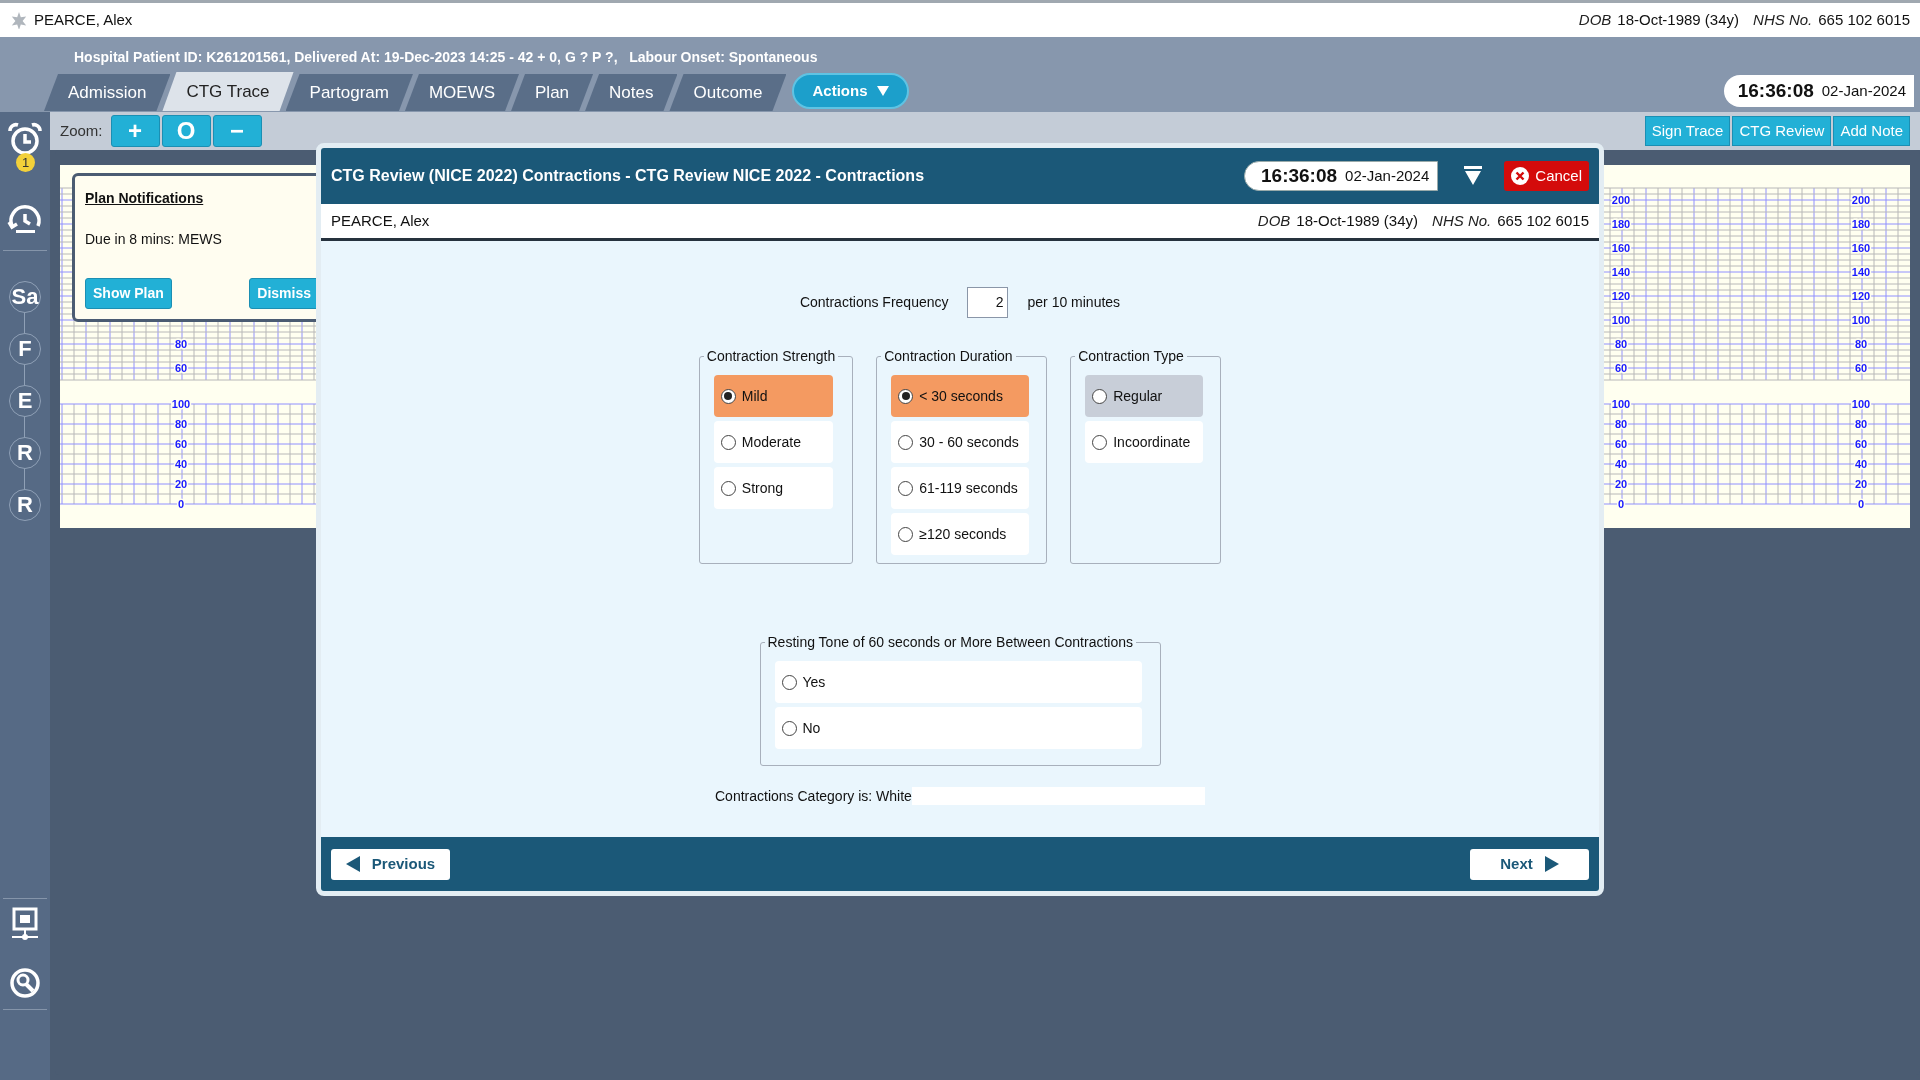 The image size is (1920, 1080). I want to click on next-button: Next, so click(1529, 864).